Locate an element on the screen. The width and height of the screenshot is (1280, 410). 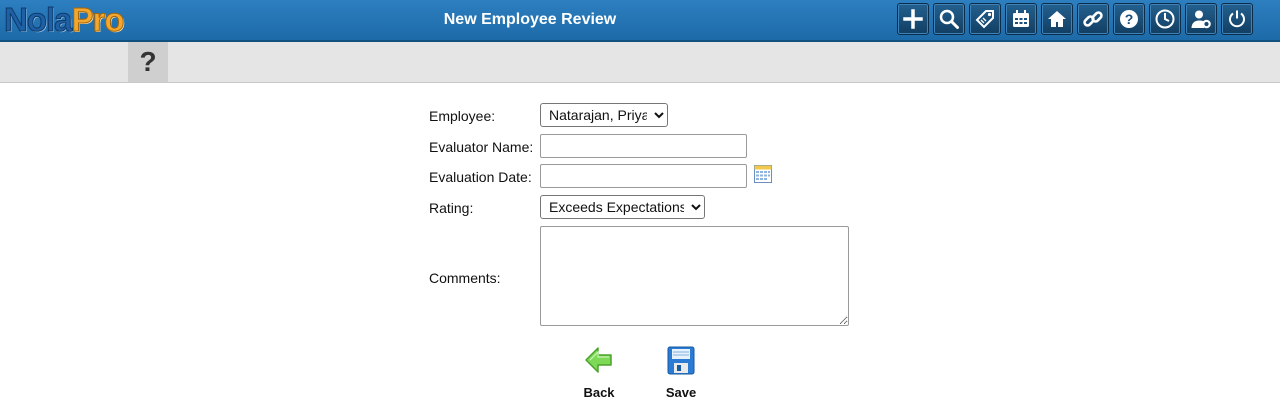
rating-select: Exceeds Expectations is located at coordinates (622, 207).